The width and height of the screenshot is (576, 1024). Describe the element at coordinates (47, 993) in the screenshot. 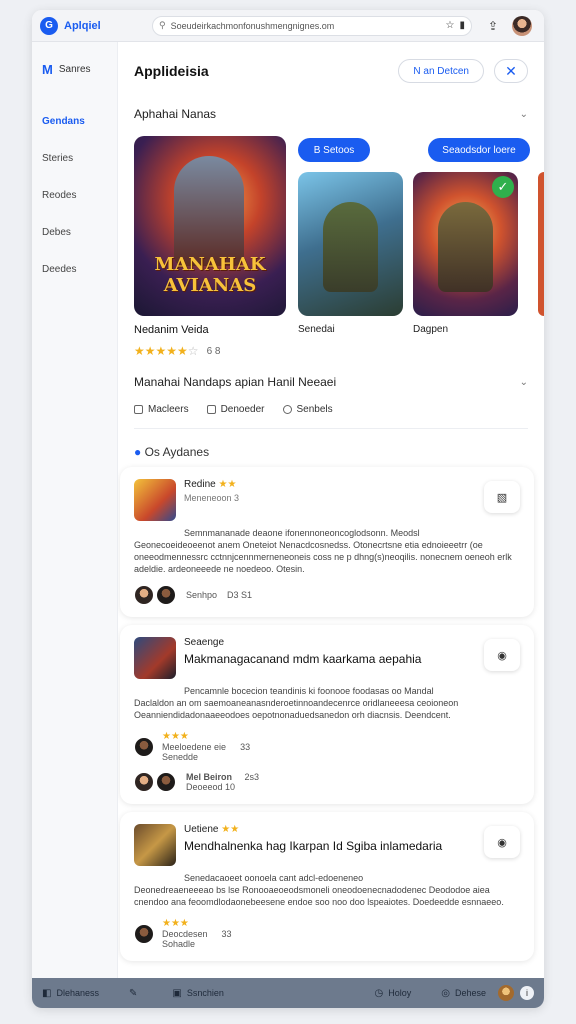

I see `windows-icon: ◧` at that location.